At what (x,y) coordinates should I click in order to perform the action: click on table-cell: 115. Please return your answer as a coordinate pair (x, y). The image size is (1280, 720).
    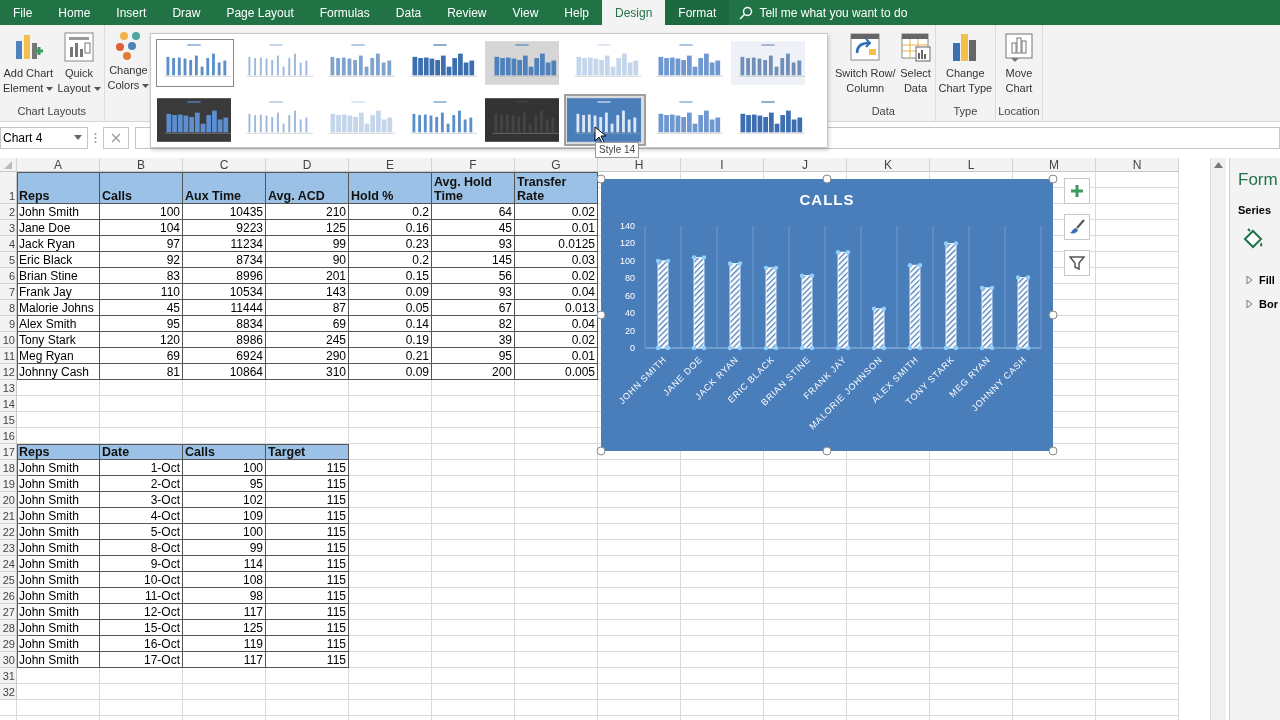
    Looking at the image, I should click on (307, 564).